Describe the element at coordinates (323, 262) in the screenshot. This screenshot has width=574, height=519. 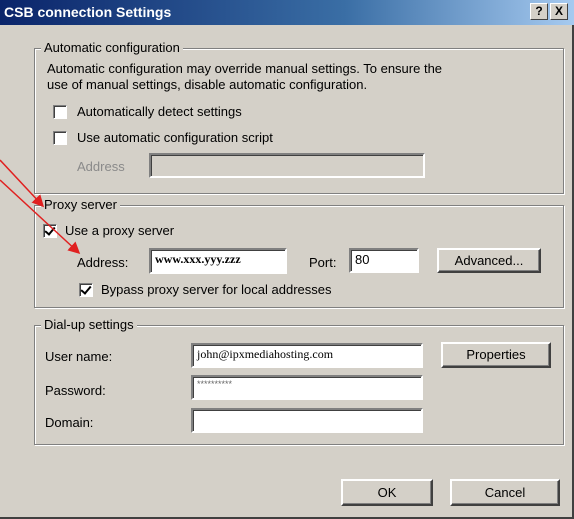
I see `proxy-port-label: Port:` at that location.